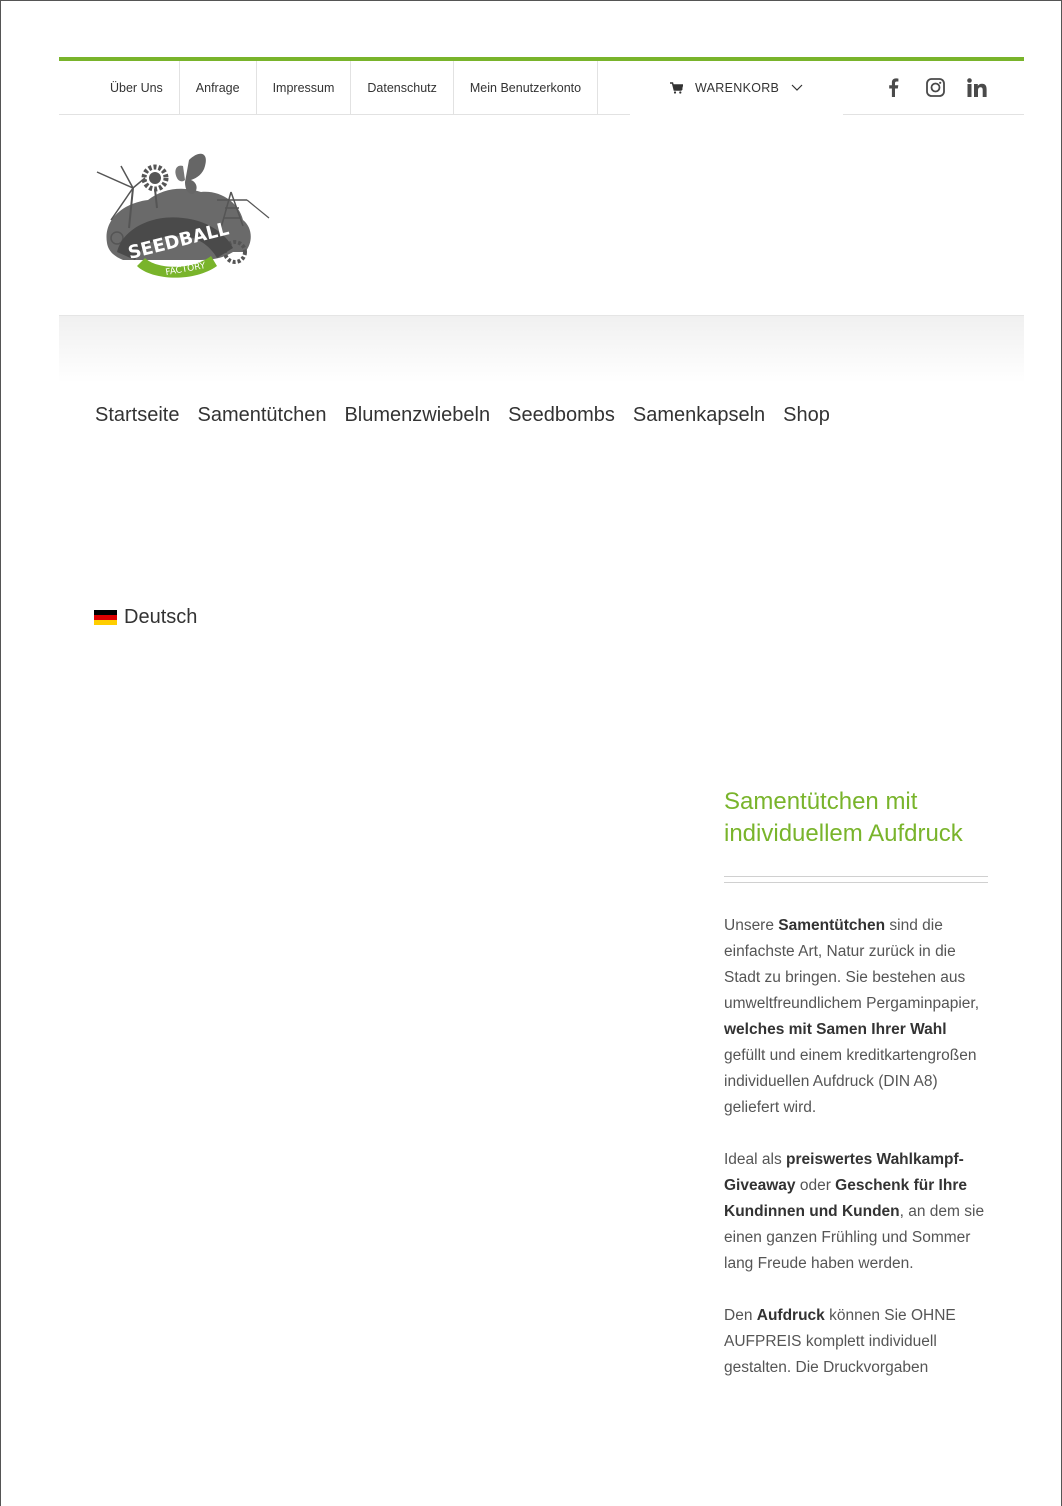 Image resolution: width=1062 pixels, height=1506 pixels. I want to click on top-menu-item-anfrage: Anfrage, so click(218, 87).